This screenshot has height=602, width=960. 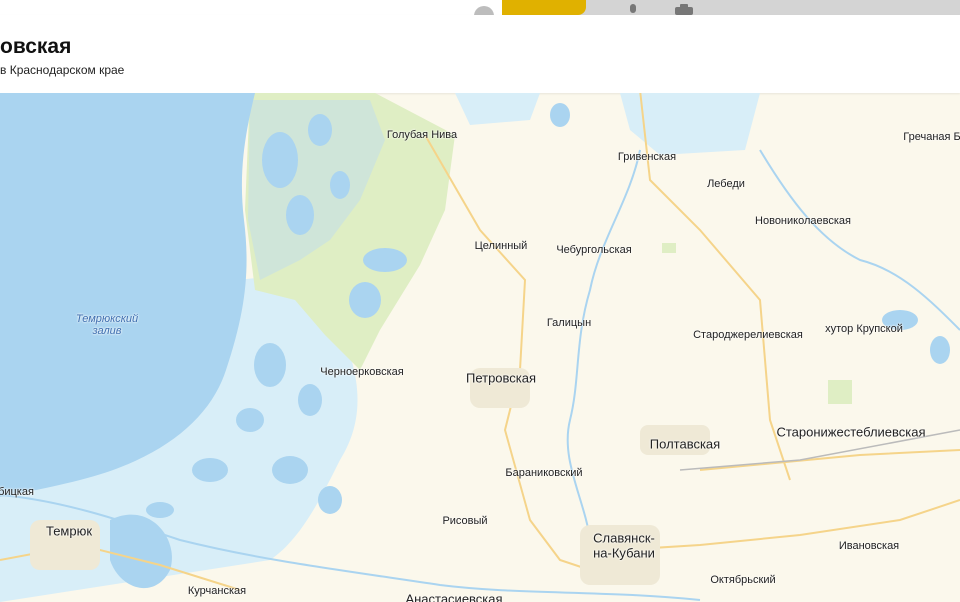 What do you see at coordinates (464, 521) in the screenshot?
I see `label-risovy: Рисовый` at bounding box center [464, 521].